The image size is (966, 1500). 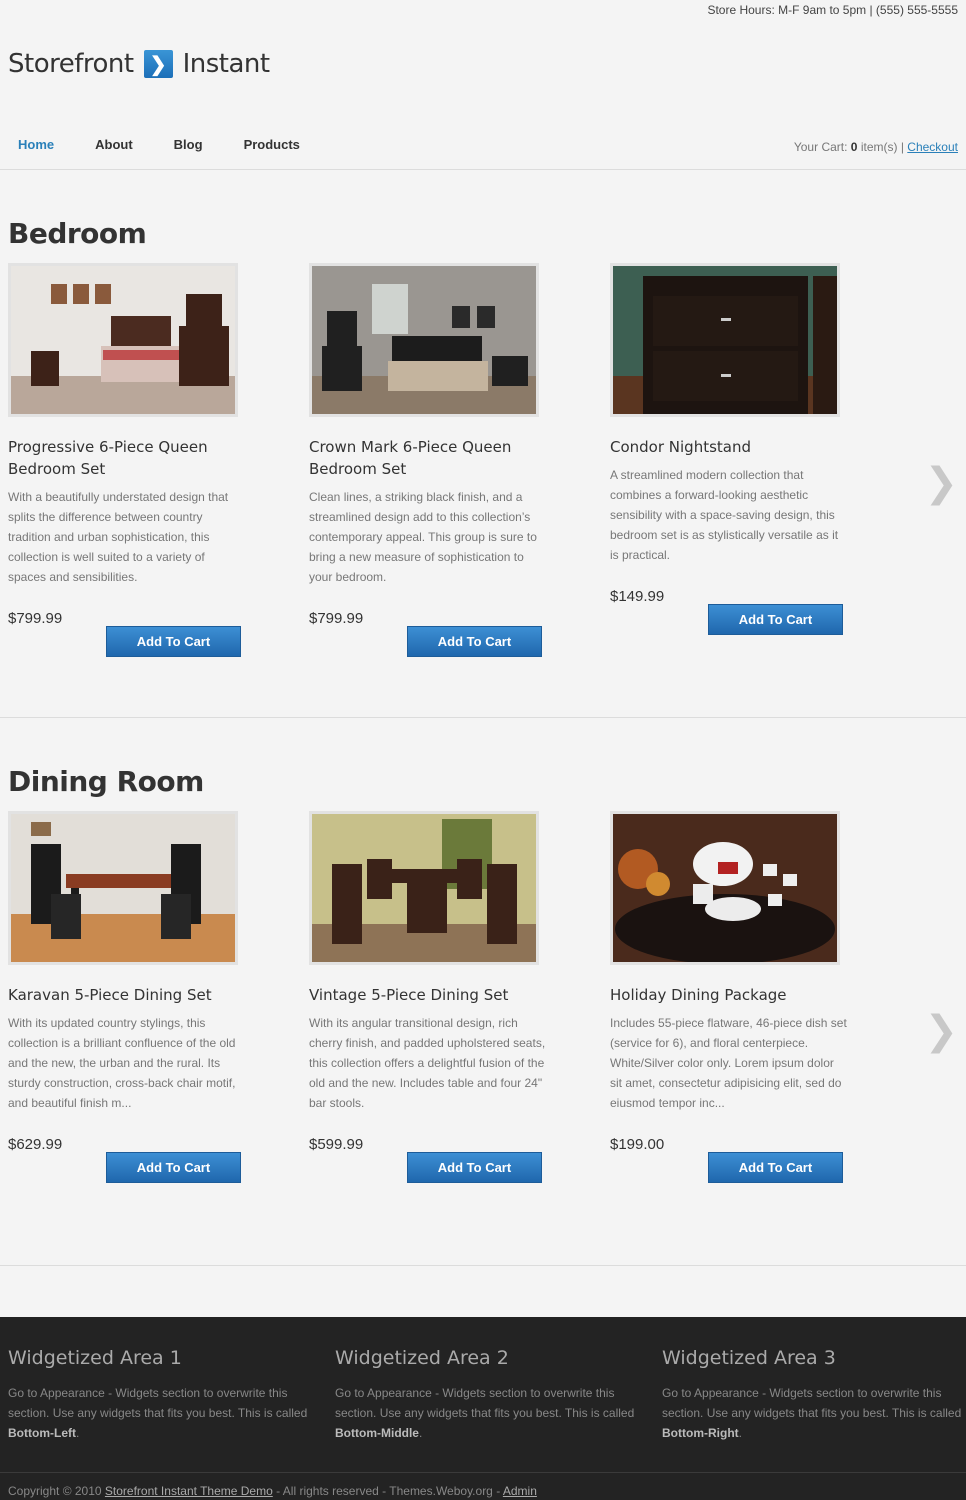 I want to click on product-price: $149.99, so click(x=637, y=596).